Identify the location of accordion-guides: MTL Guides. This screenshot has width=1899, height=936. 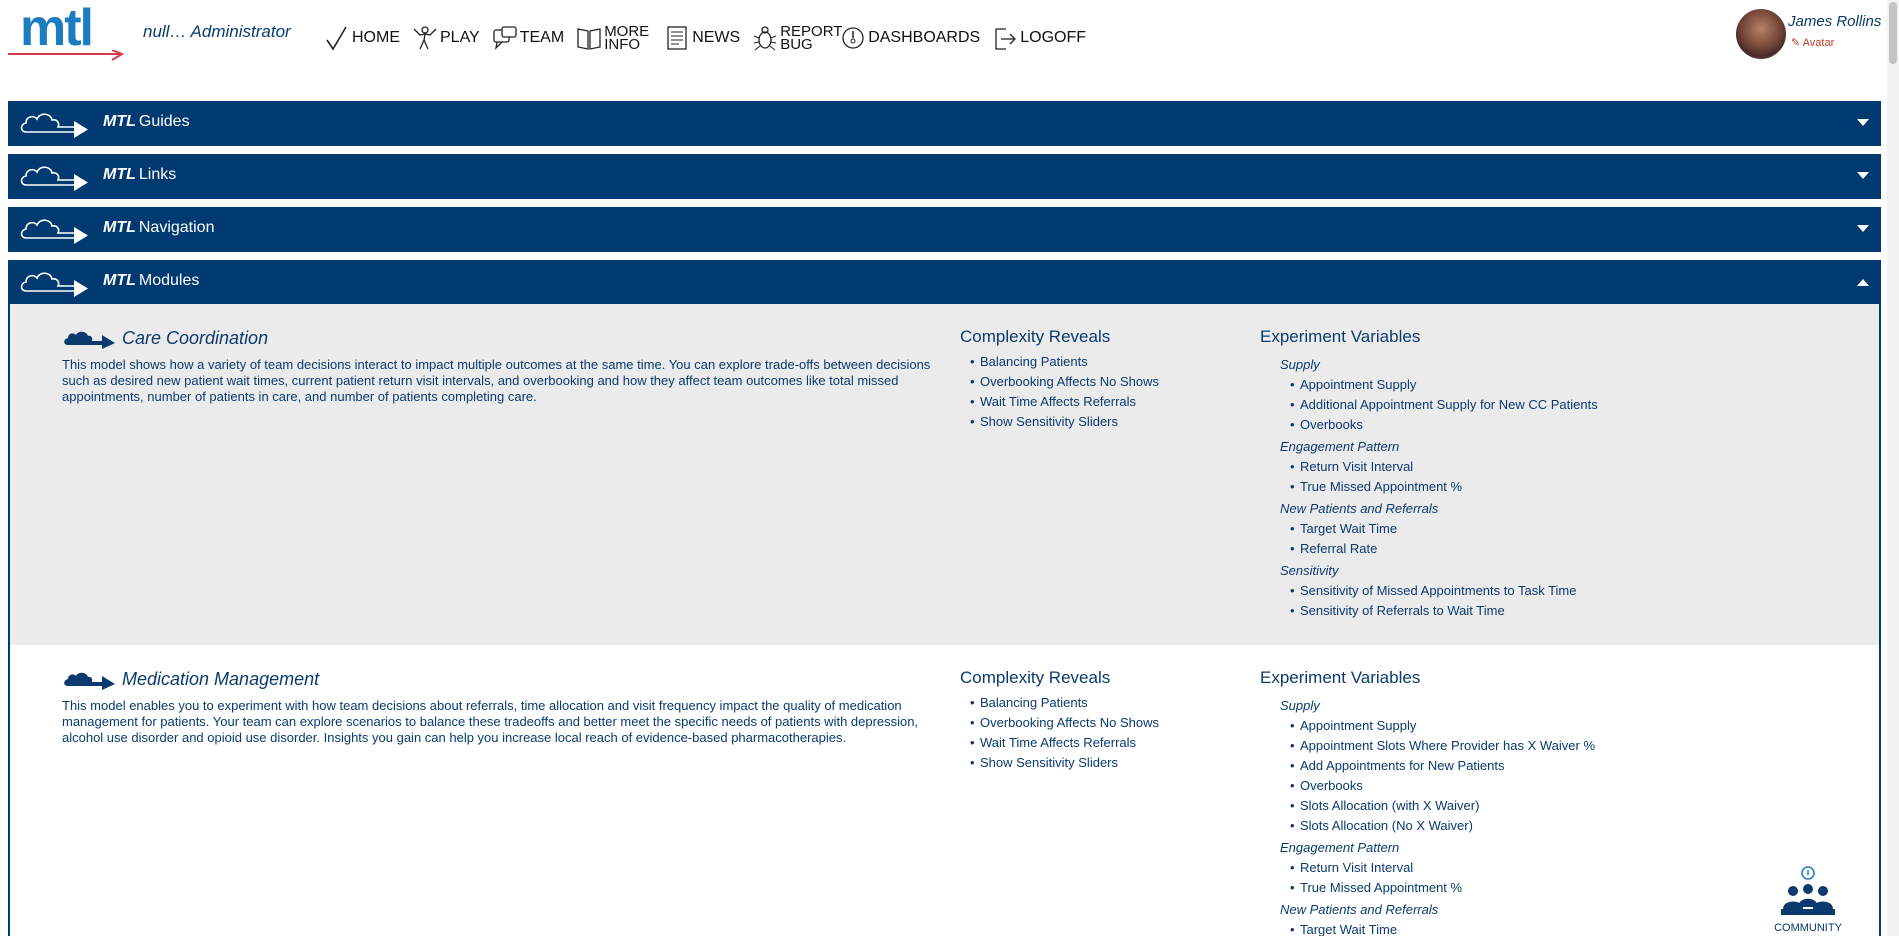
(944, 123).